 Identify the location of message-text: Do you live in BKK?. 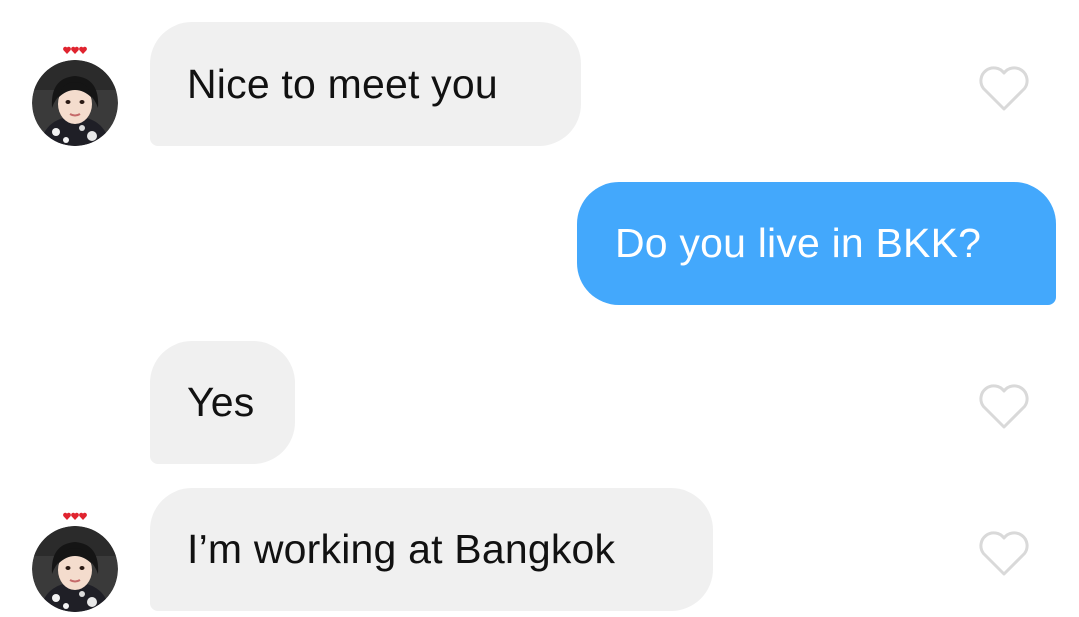
(798, 243).